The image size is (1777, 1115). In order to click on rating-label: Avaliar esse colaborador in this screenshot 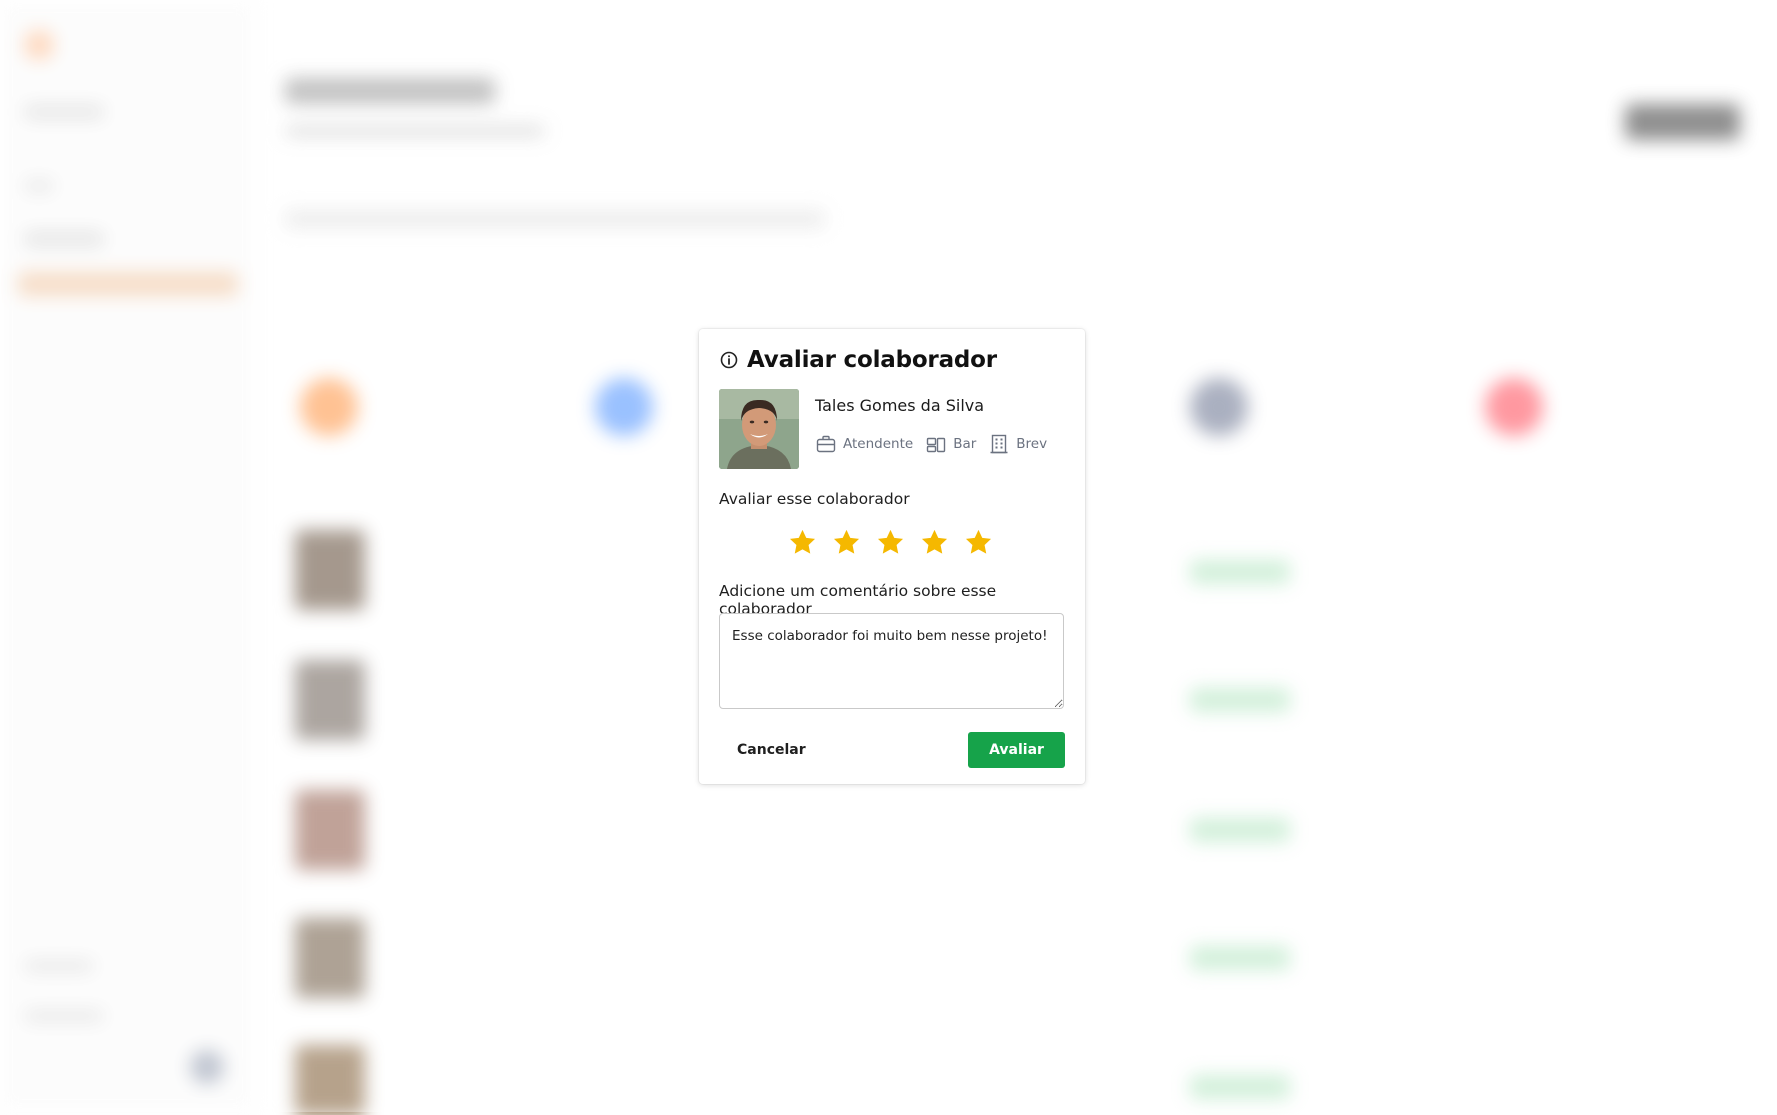, I will do `click(814, 499)`.